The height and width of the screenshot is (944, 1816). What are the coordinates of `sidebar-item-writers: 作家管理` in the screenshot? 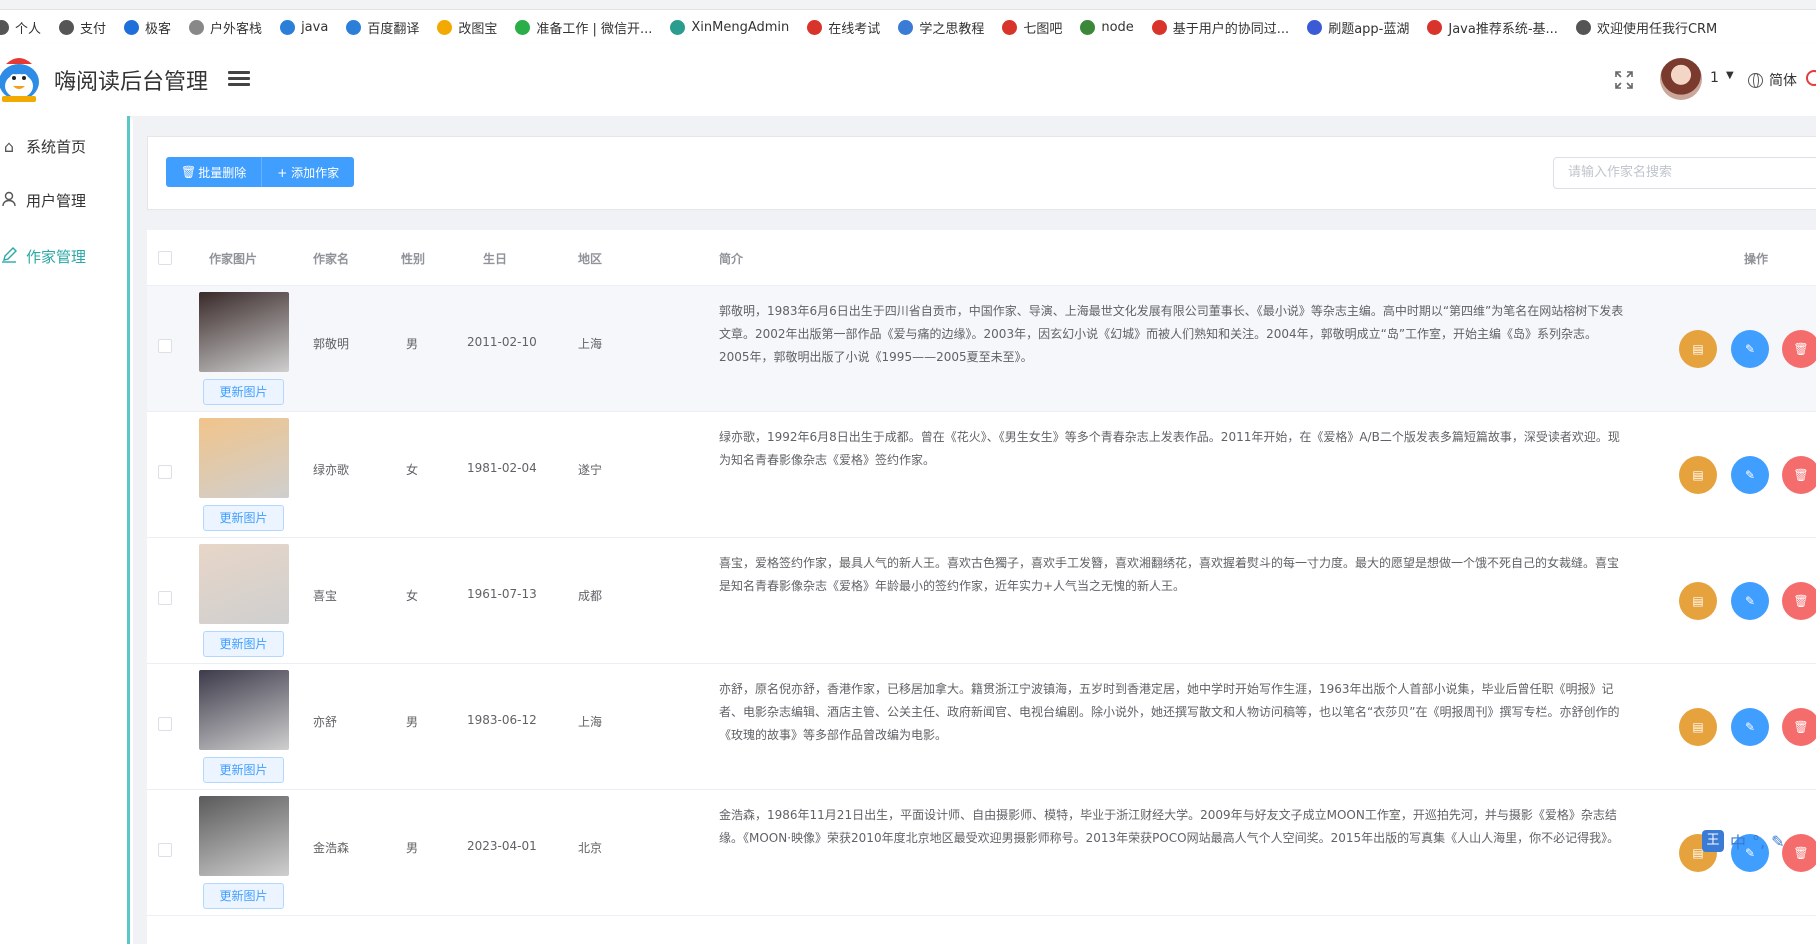 It's located at (43, 256).